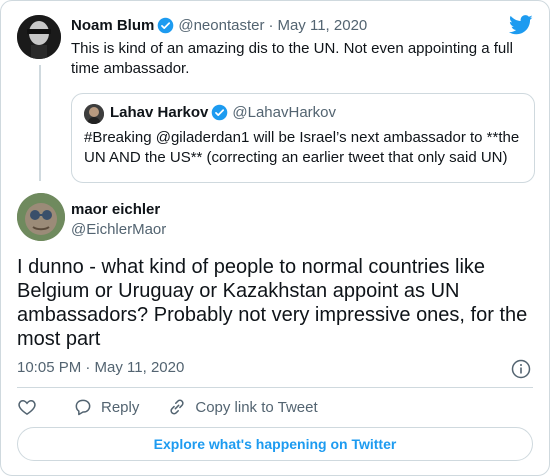 This screenshot has height=476, width=550. What do you see at coordinates (275, 444) in the screenshot?
I see `explore-button: Explore what's happening on Twitter` at bounding box center [275, 444].